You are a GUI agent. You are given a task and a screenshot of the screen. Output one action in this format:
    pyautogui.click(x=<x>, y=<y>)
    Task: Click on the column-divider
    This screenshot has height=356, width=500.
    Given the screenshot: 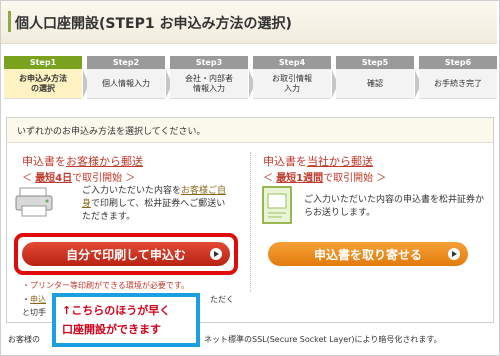 What is the action you would take?
    pyautogui.click(x=251, y=222)
    